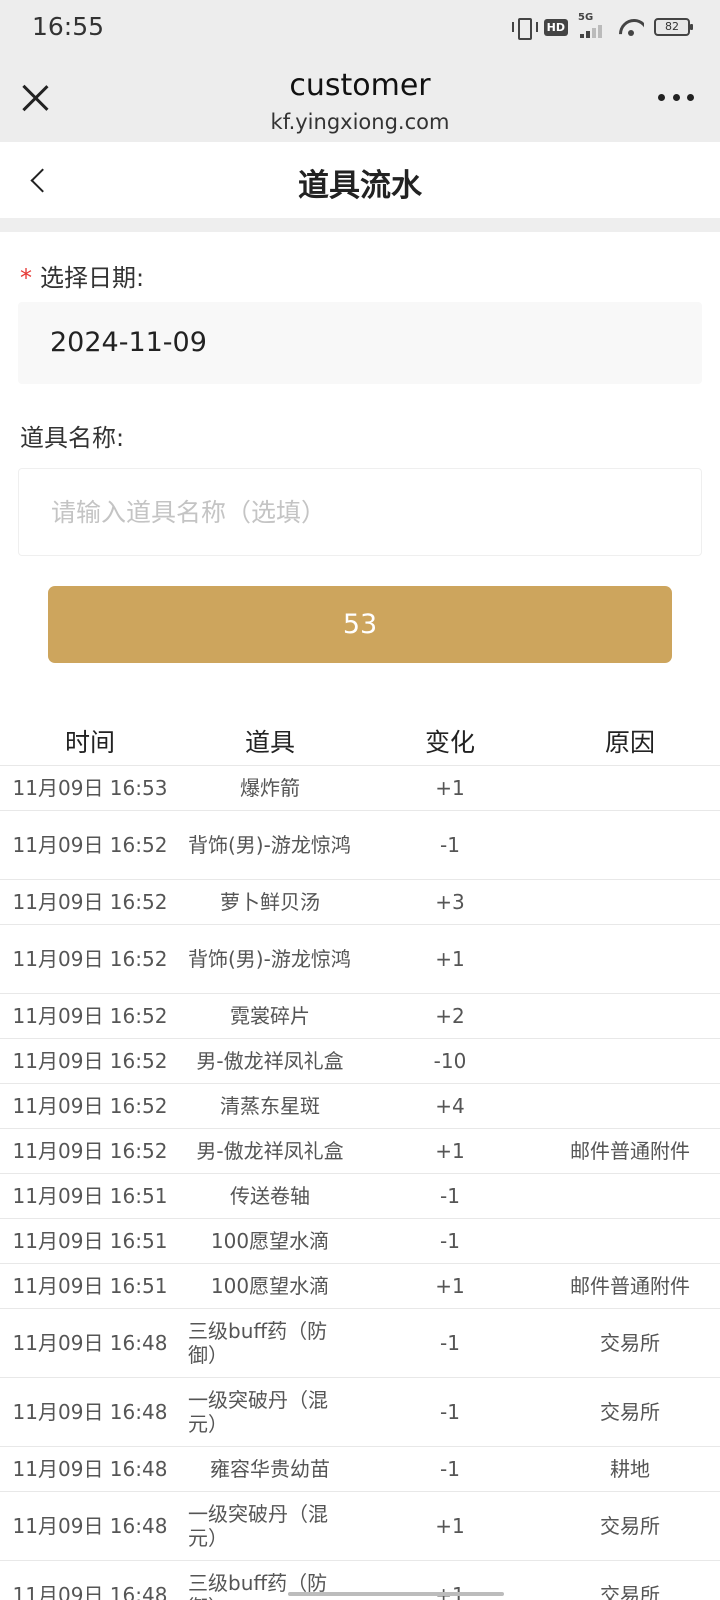 Image resolution: width=720 pixels, height=1600 pixels. I want to click on page-header: 道具流水, so click(360, 180).